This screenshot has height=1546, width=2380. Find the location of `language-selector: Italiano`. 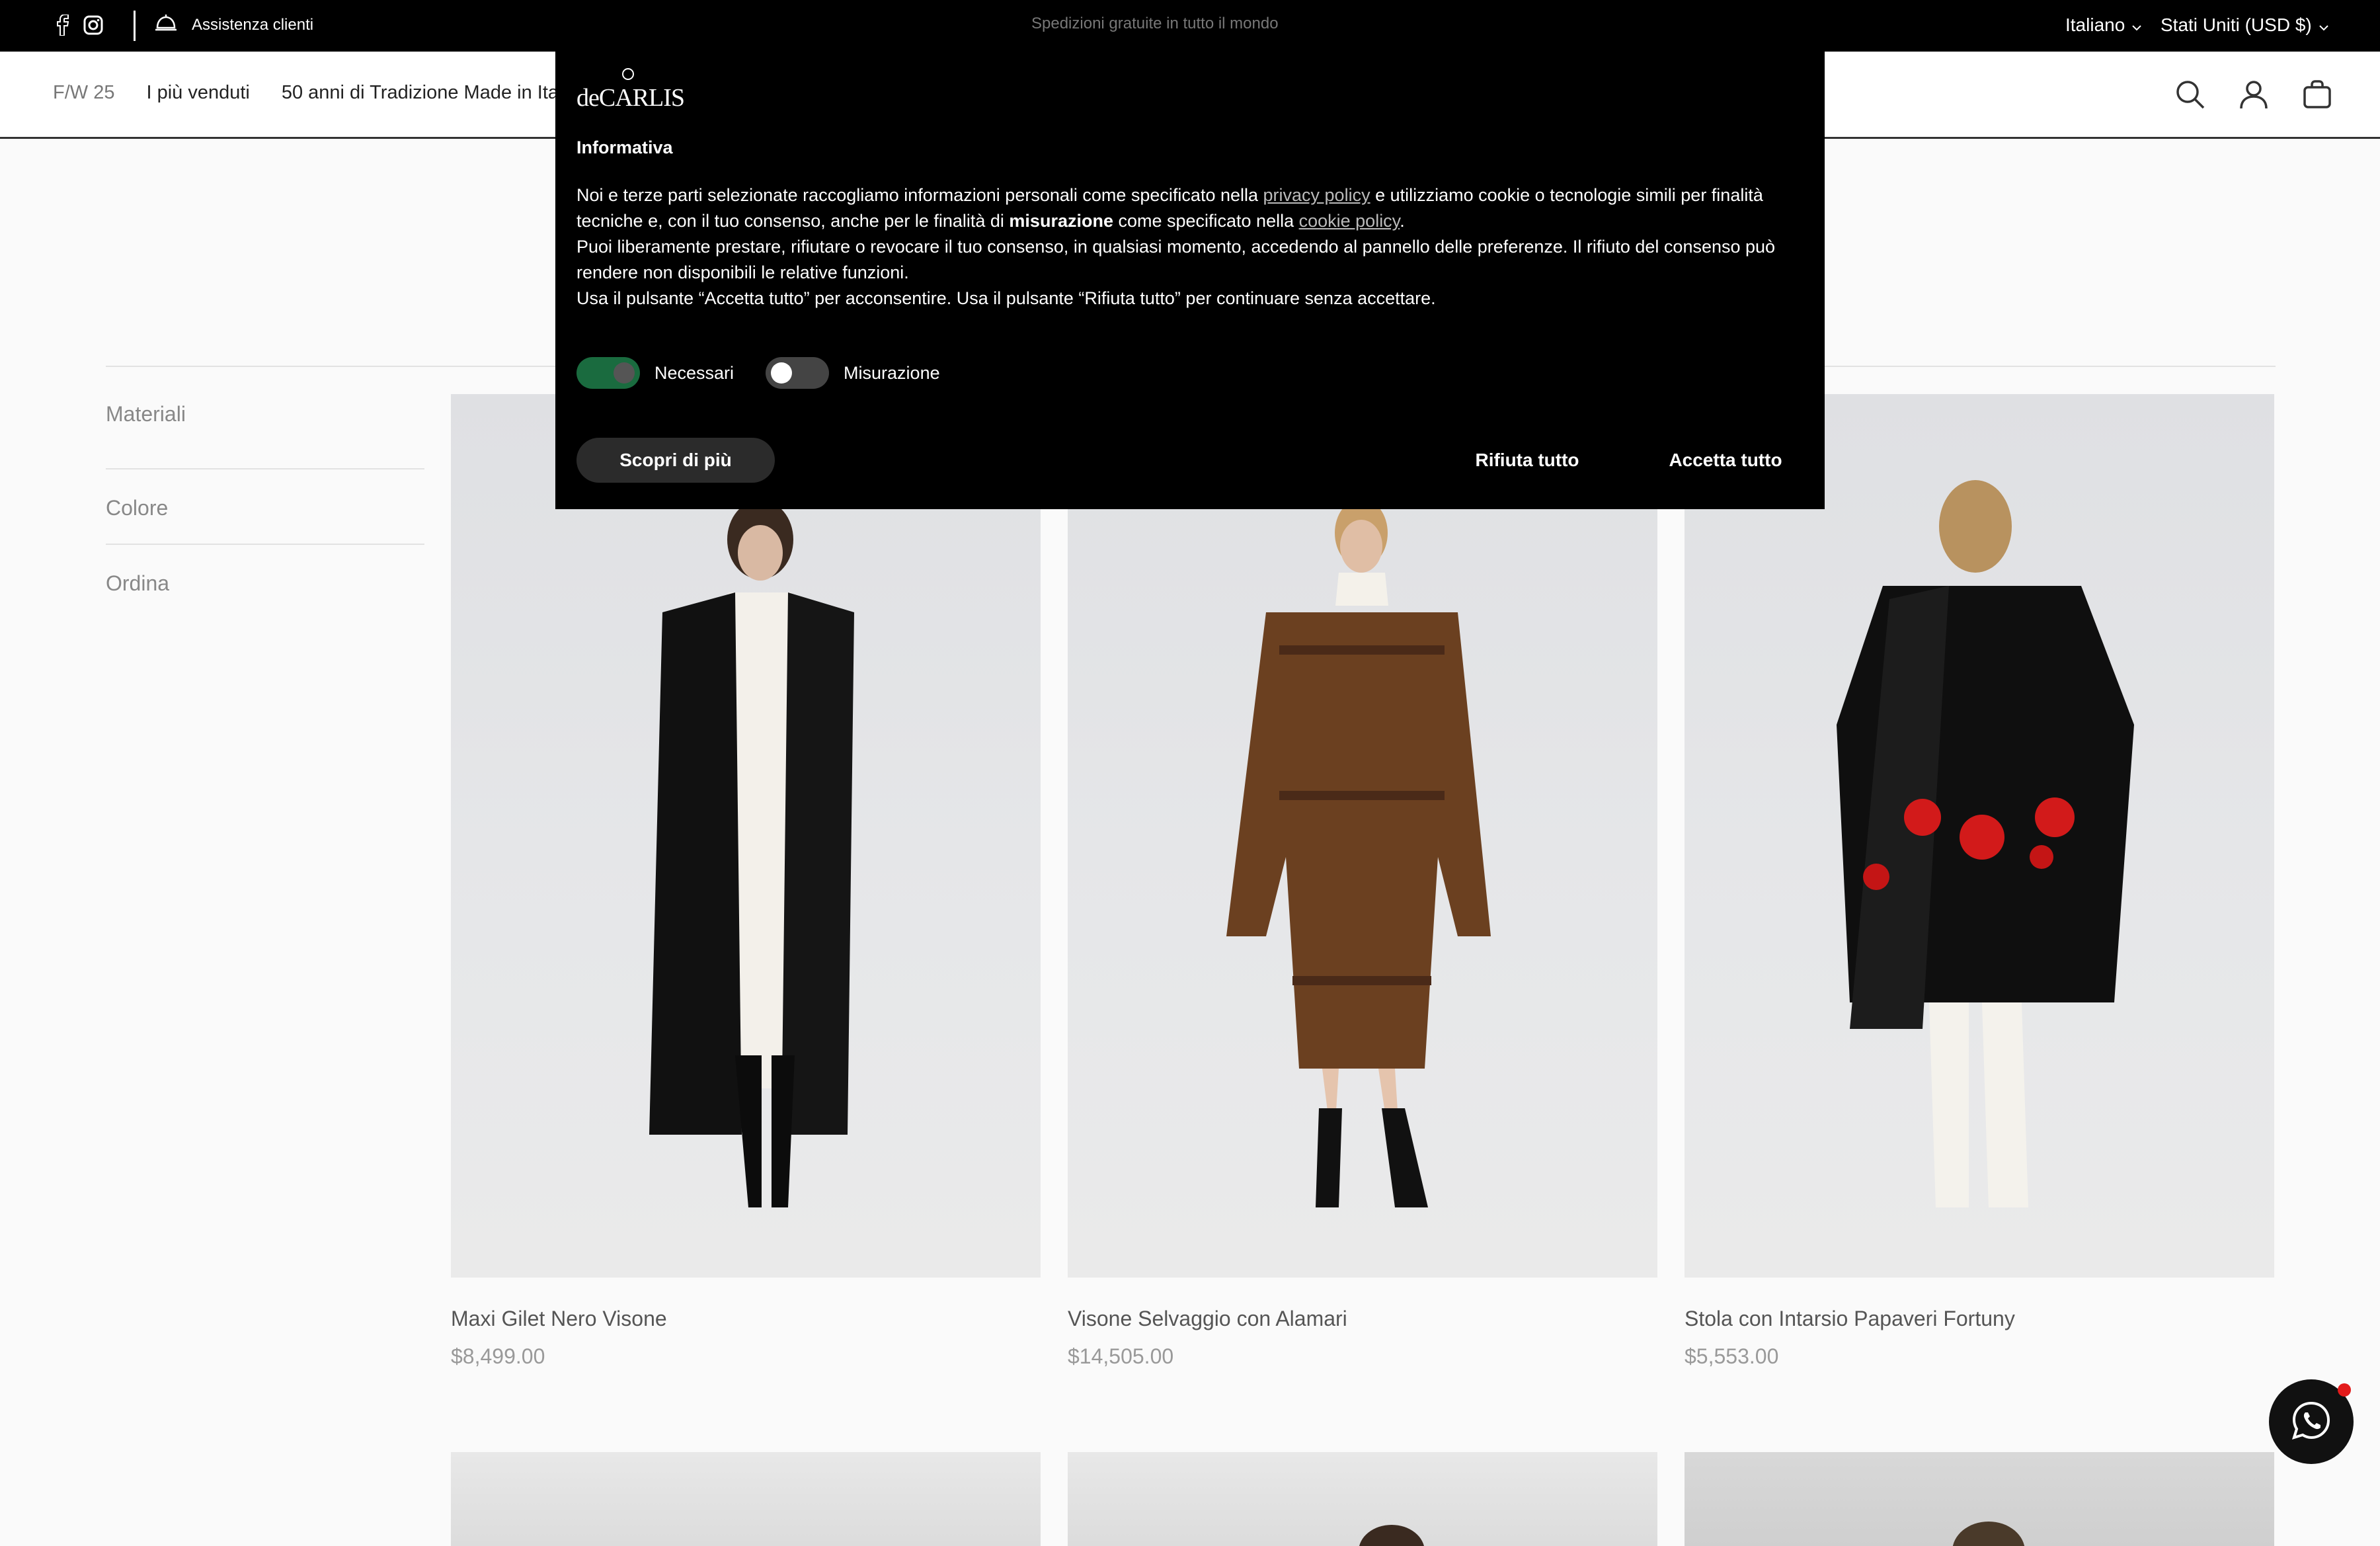

language-selector: Italiano is located at coordinates (2103, 25).